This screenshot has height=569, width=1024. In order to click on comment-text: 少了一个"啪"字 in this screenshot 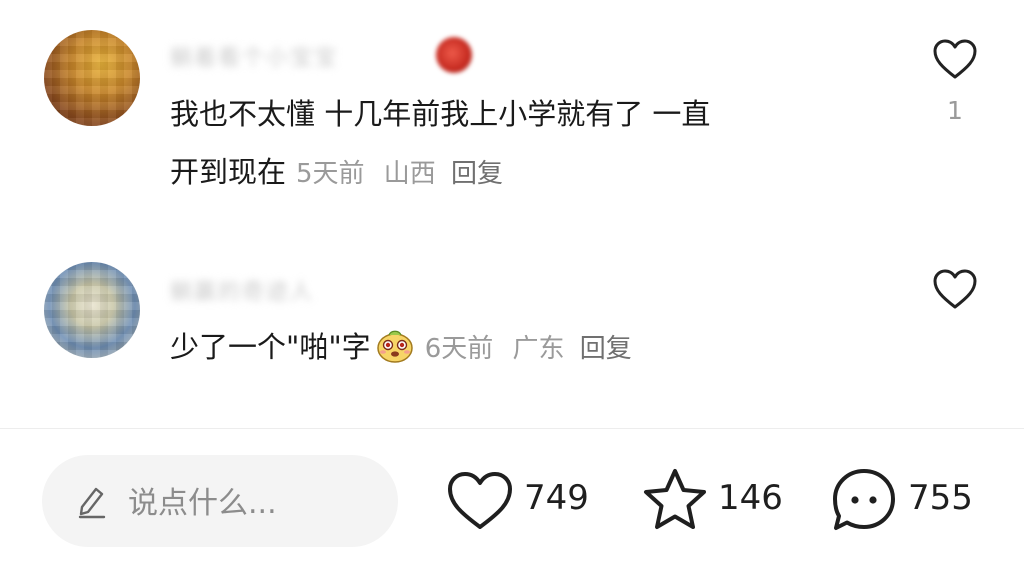, I will do `click(270, 347)`.